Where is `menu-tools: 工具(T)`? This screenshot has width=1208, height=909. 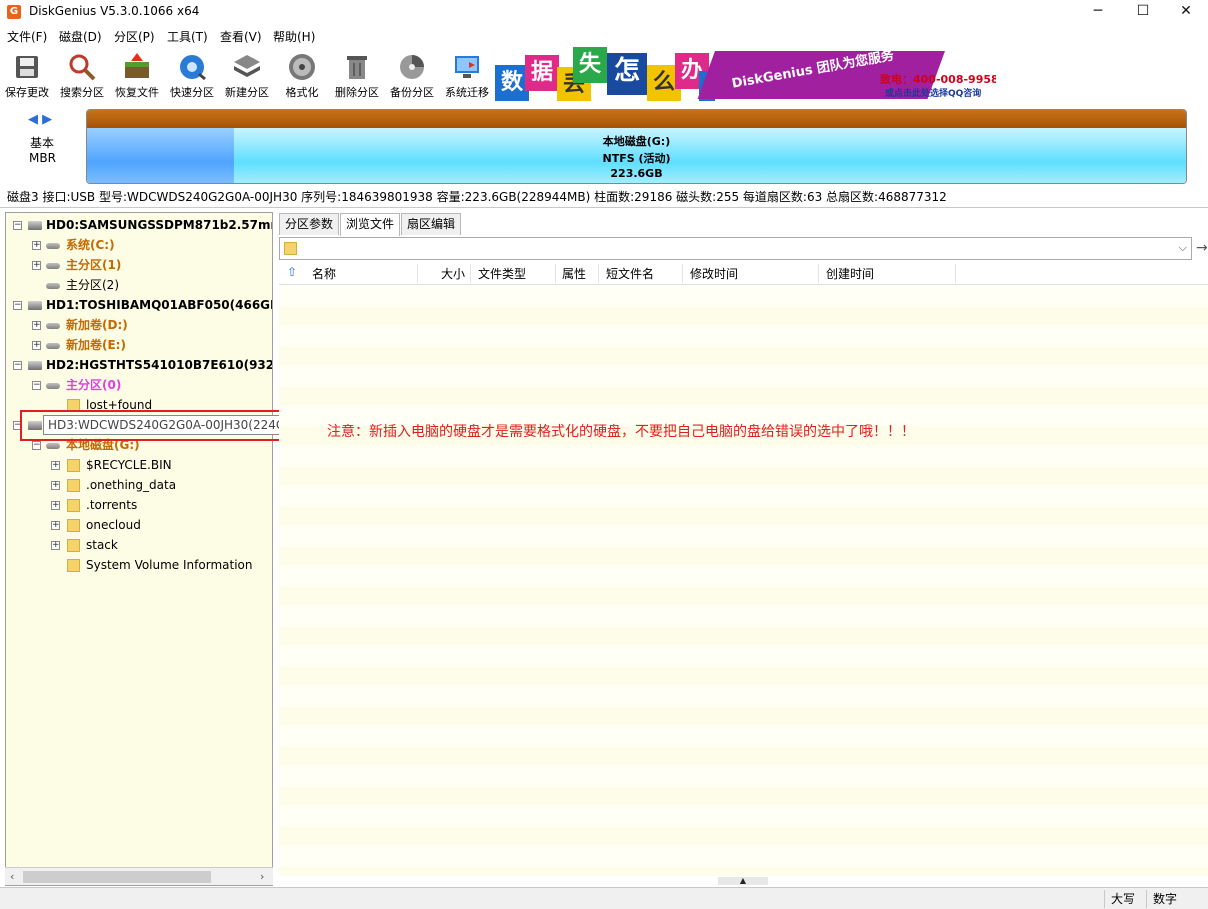
menu-tools: 工具(T) is located at coordinates (187, 36).